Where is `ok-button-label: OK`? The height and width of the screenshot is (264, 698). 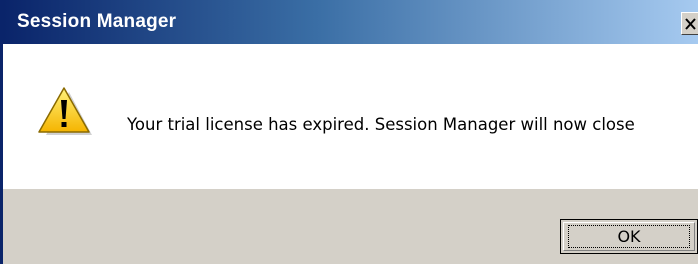
ok-button-label: OK is located at coordinates (629, 236).